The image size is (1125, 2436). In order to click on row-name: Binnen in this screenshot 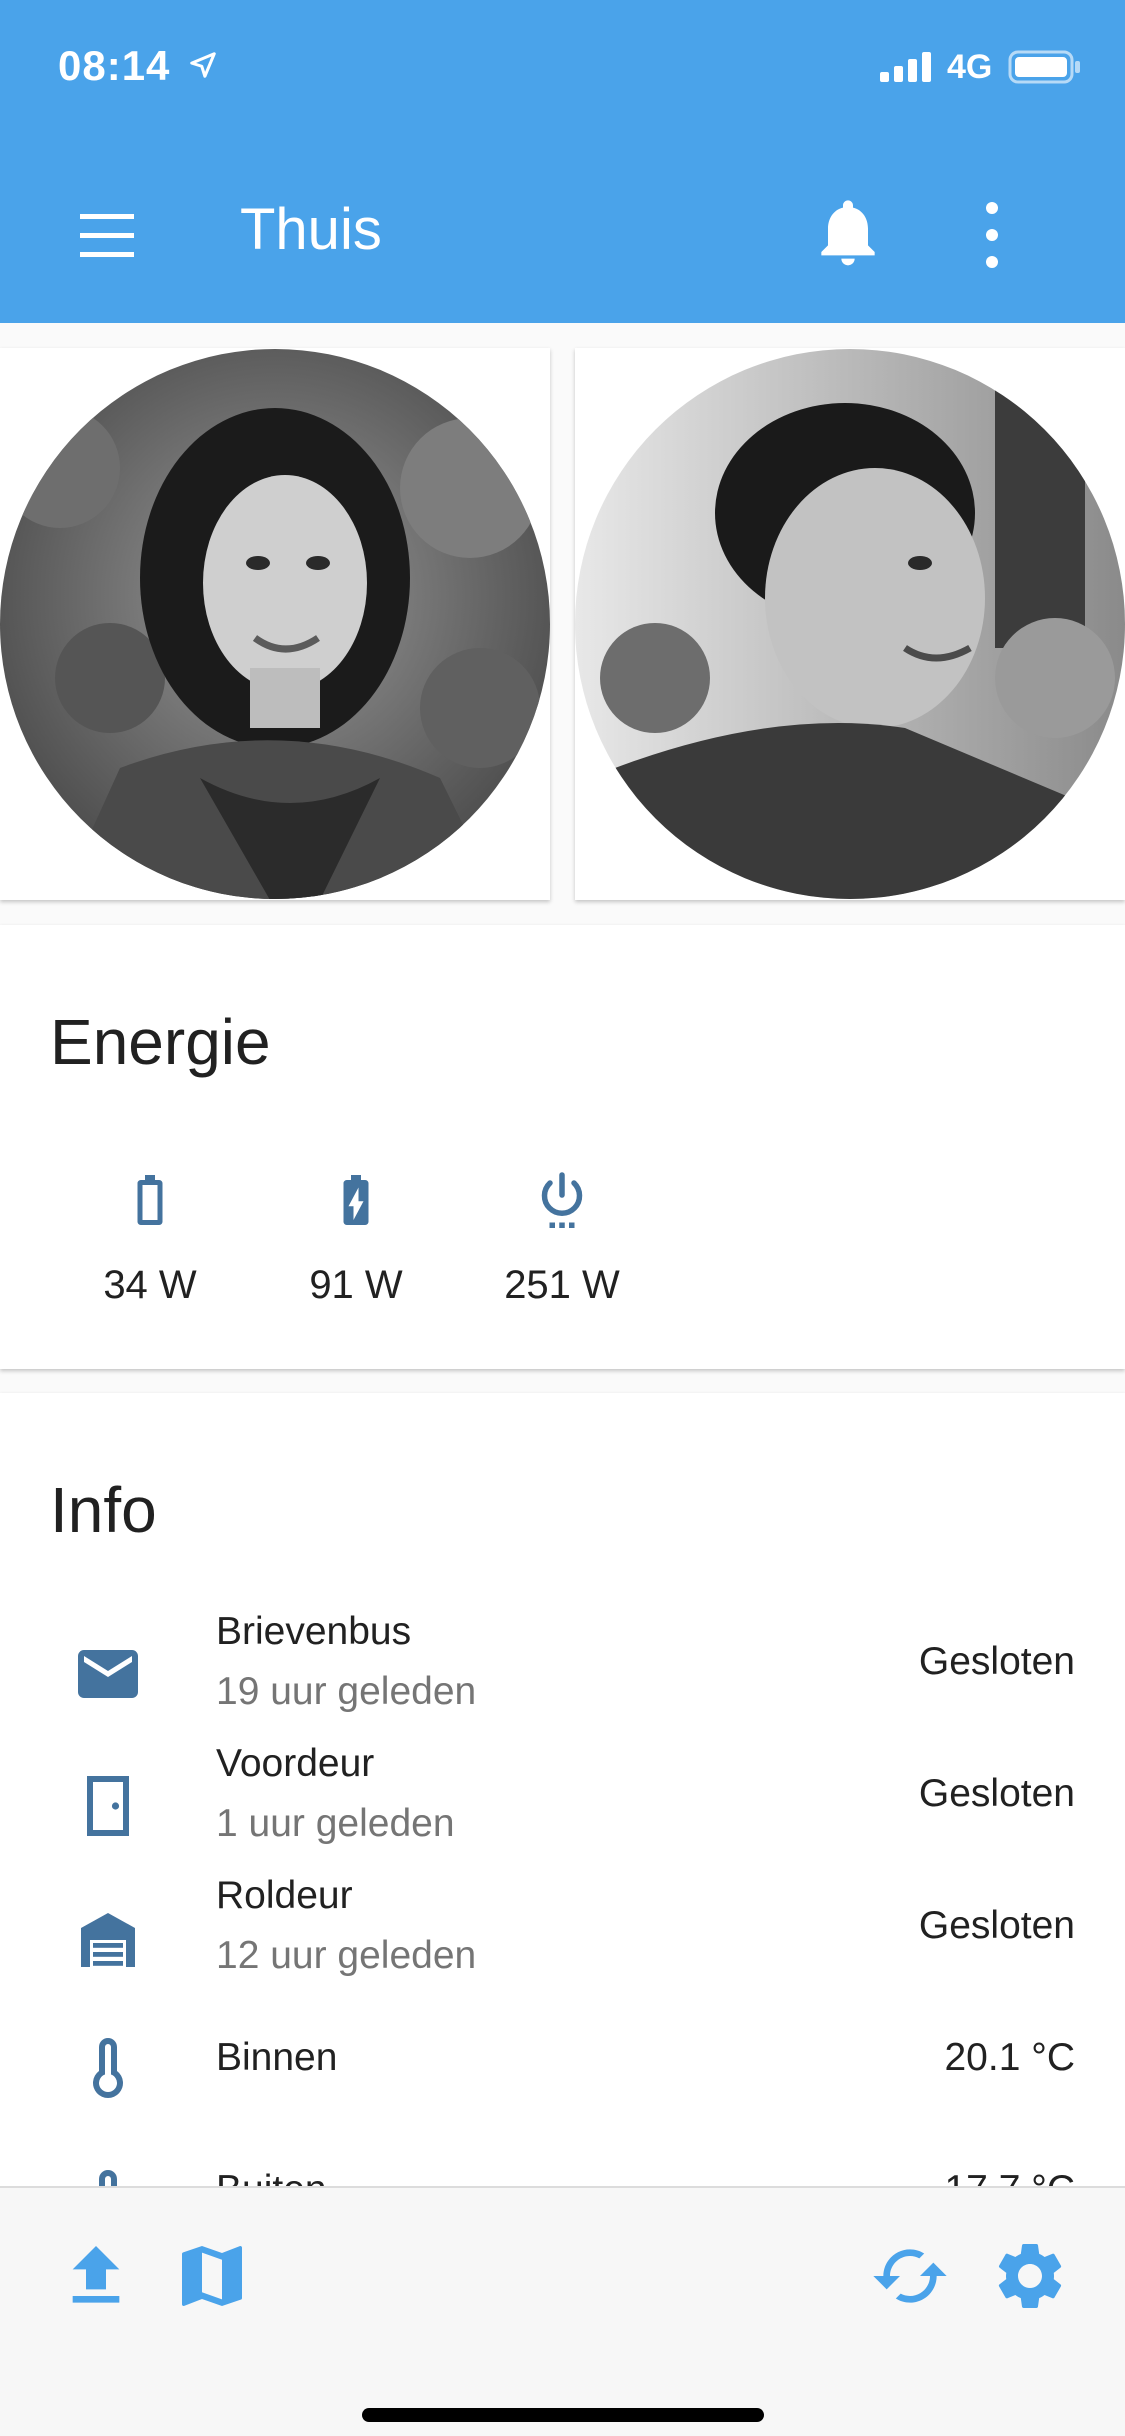, I will do `click(277, 2057)`.